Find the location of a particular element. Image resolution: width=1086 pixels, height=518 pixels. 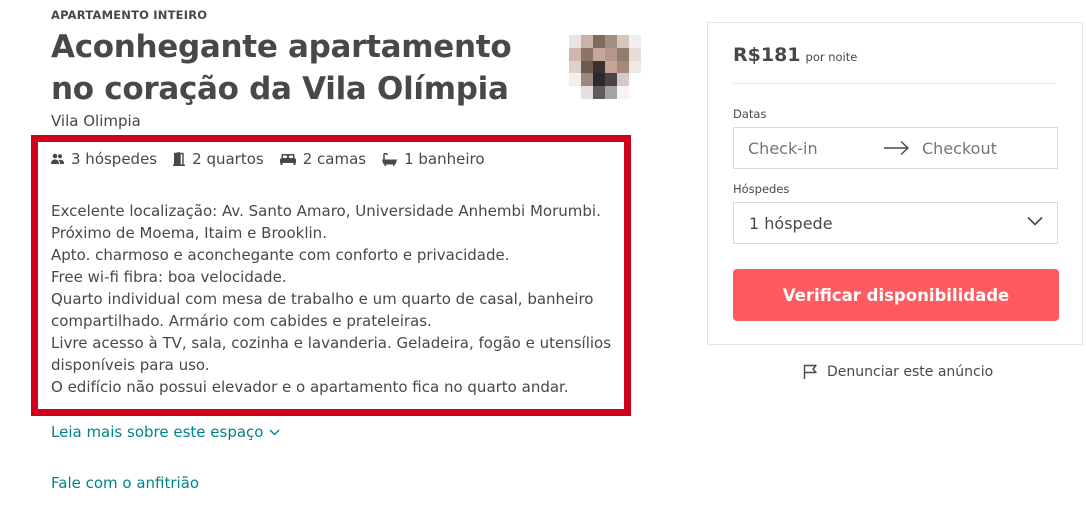

read-more-link: Leia mais sobre este espaço is located at coordinates (165, 432).